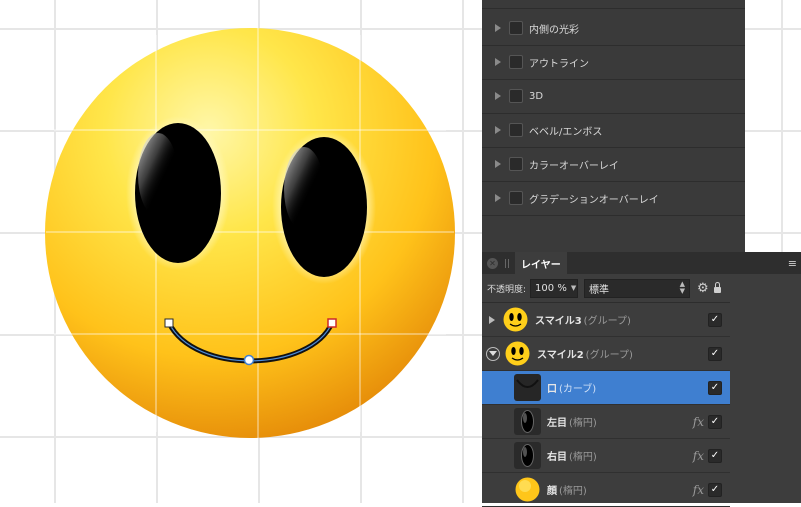 This screenshot has width=801, height=507. I want to click on layer-row-right-eye: 右目 (楕円) fx ✓, so click(606, 456).